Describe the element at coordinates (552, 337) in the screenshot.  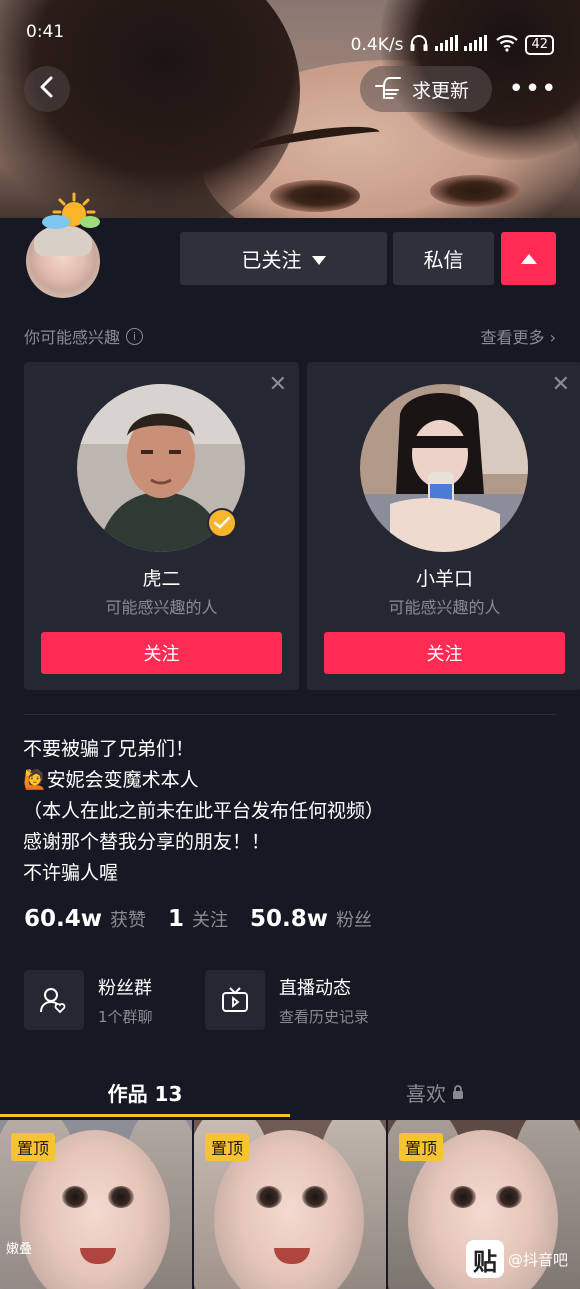
I see `chevron-right-icon: ›` at that location.